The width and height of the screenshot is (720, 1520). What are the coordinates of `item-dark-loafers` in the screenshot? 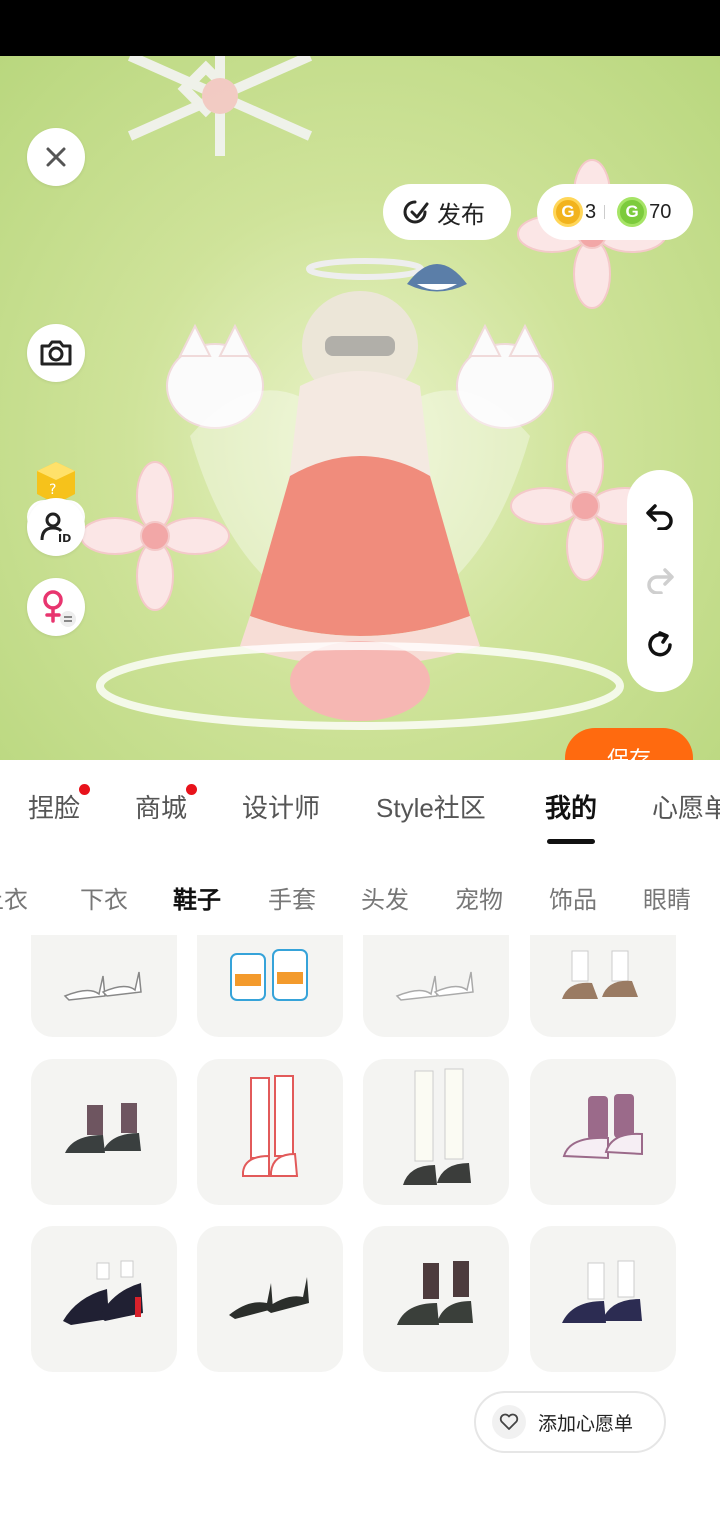 It's located at (436, 1299).